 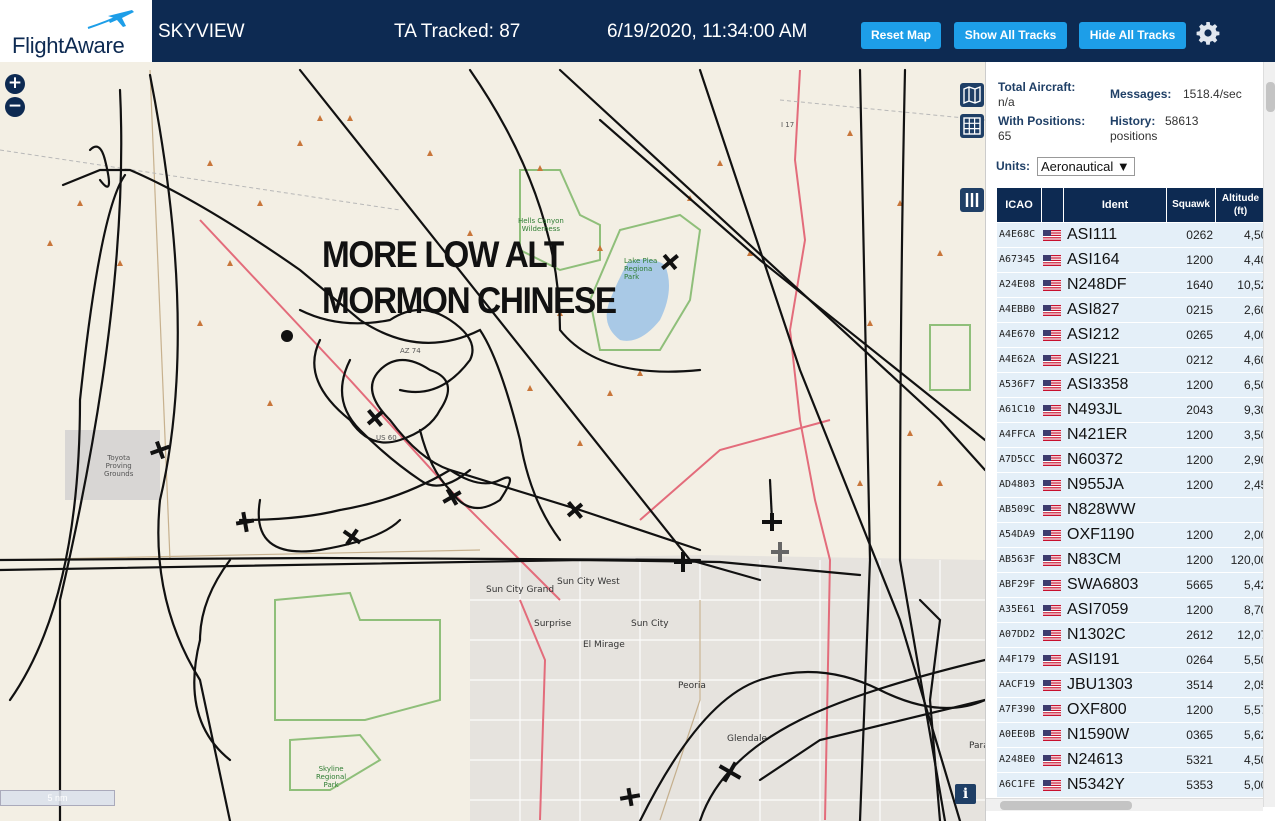 What do you see at coordinates (588, 582) in the screenshot?
I see `place-sun-city-west: Sun City West` at bounding box center [588, 582].